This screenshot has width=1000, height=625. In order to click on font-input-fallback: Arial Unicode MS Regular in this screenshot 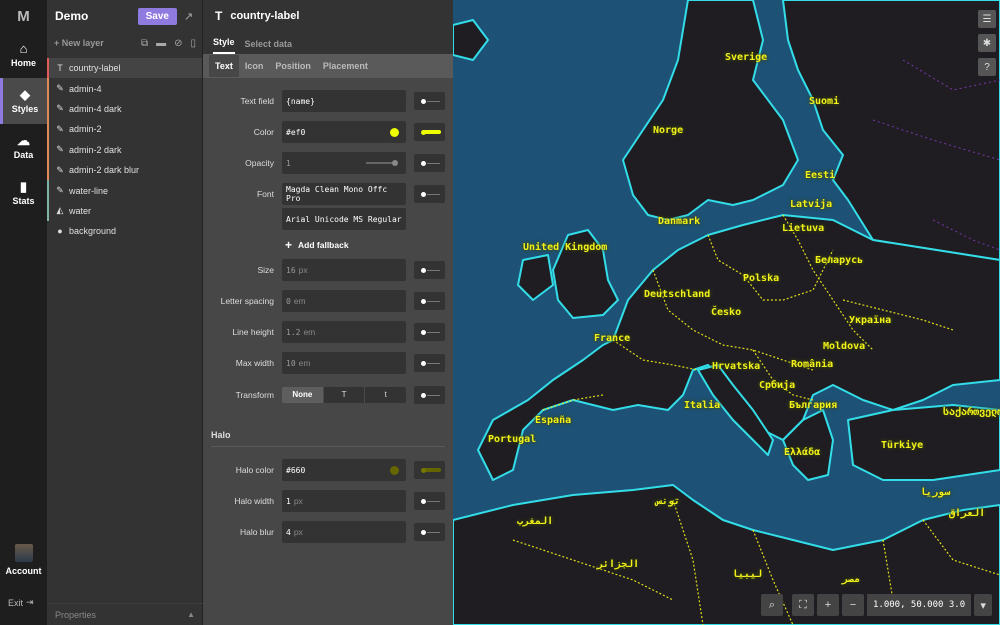, I will do `click(344, 219)`.